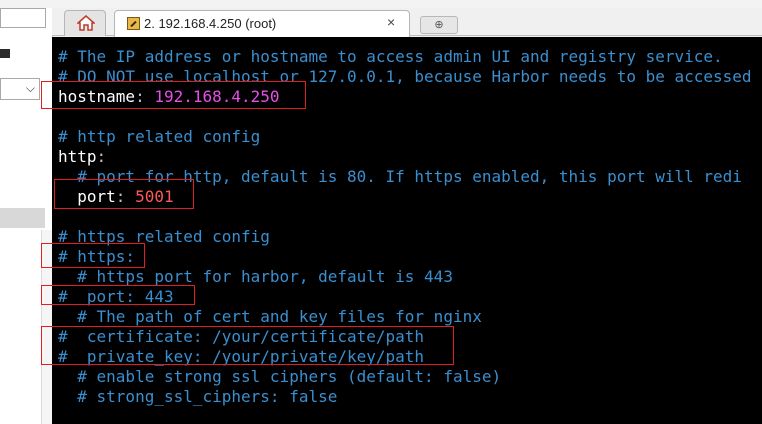  Describe the element at coordinates (30, 88) in the screenshot. I see `chevron-down-icon: ⌵` at that location.